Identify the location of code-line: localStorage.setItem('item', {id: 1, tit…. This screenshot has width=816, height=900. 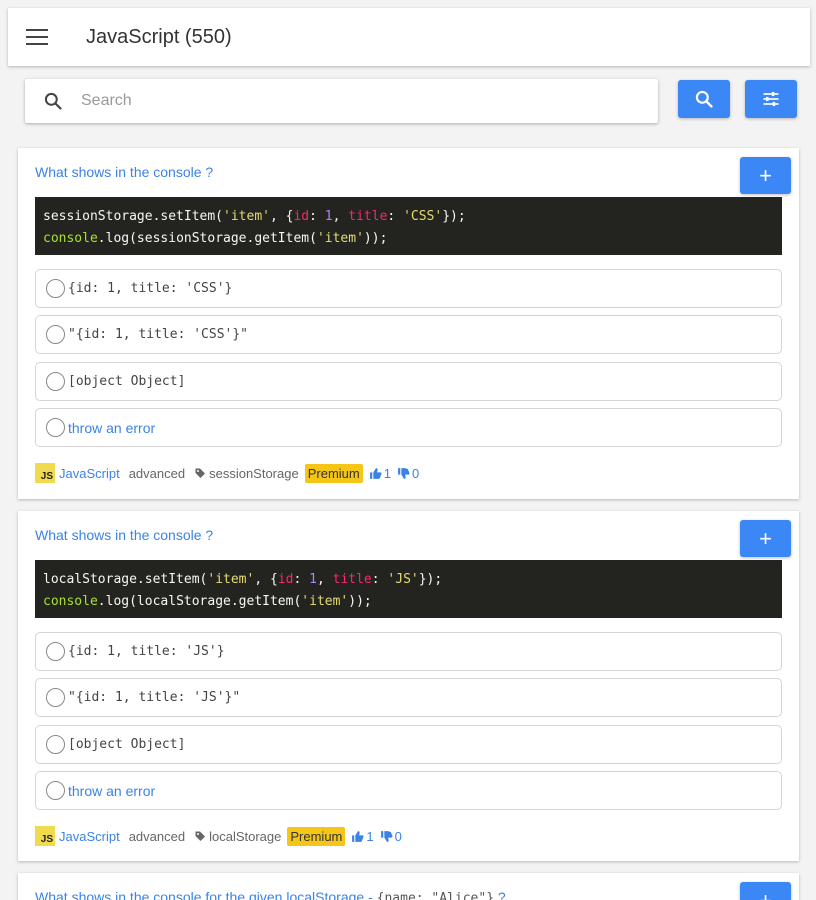
(412, 580).